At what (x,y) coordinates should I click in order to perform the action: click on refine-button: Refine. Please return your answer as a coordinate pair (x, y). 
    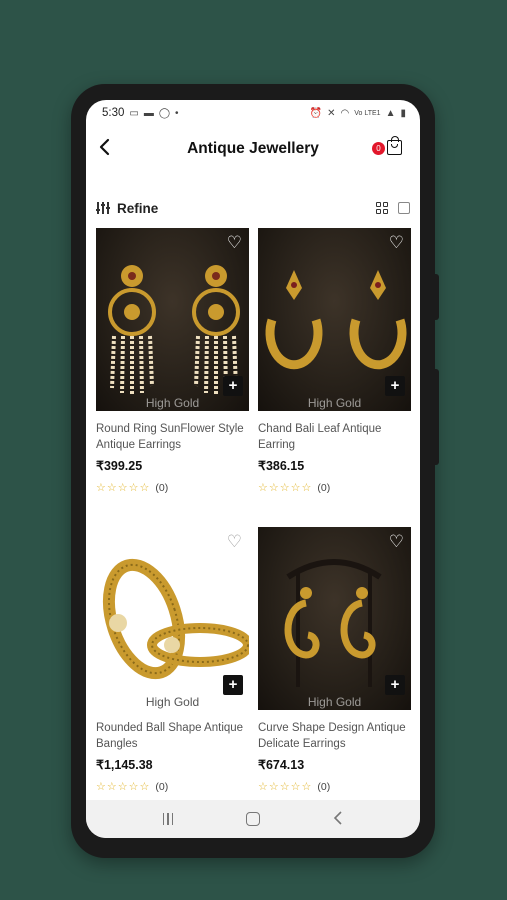
    Looking at the image, I should click on (127, 208).